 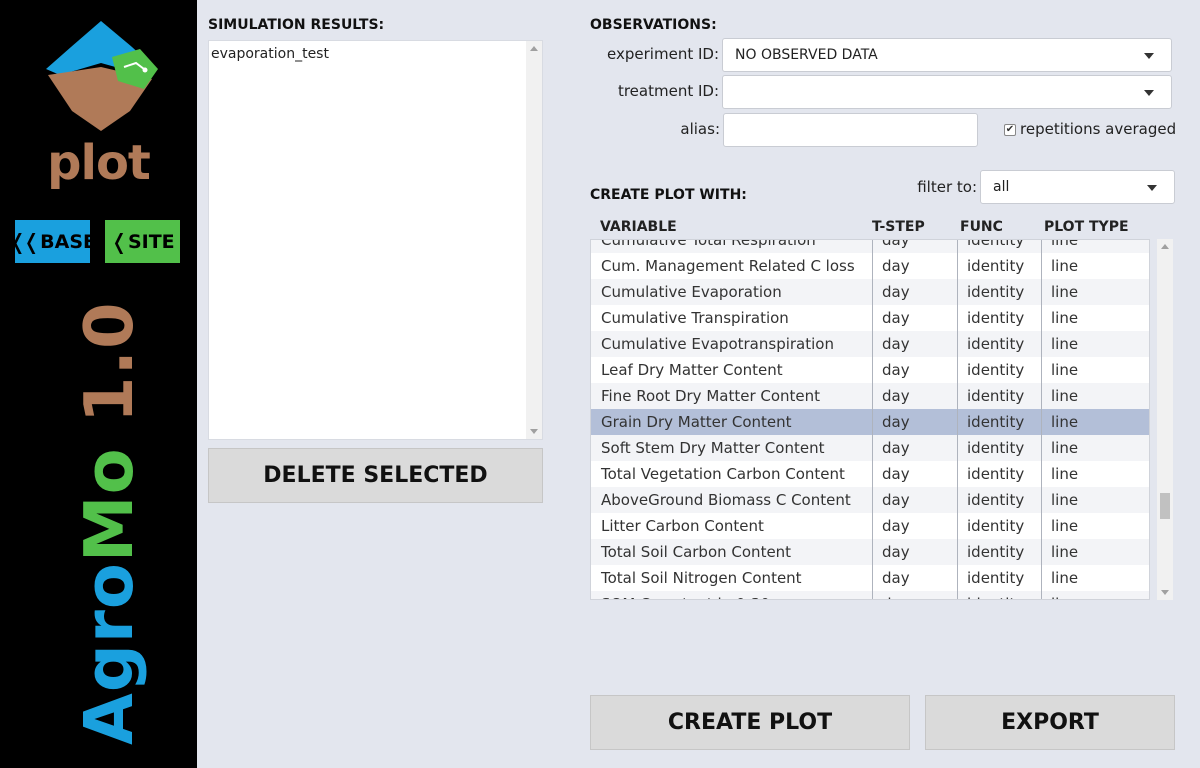 What do you see at coordinates (868, 227) in the screenshot?
I see `table-header: VARIABLE T-STEP FUNC PLOT TYPE` at bounding box center [868, 227].